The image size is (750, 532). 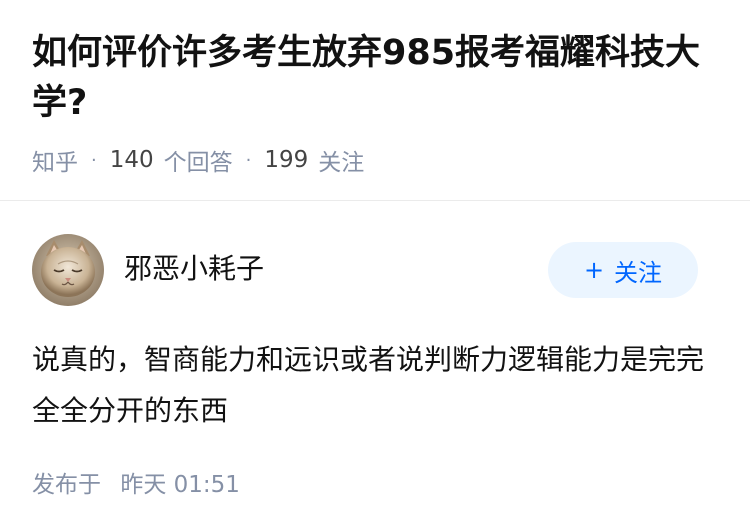 I want to click on avatar, so click(x=68, y=270).